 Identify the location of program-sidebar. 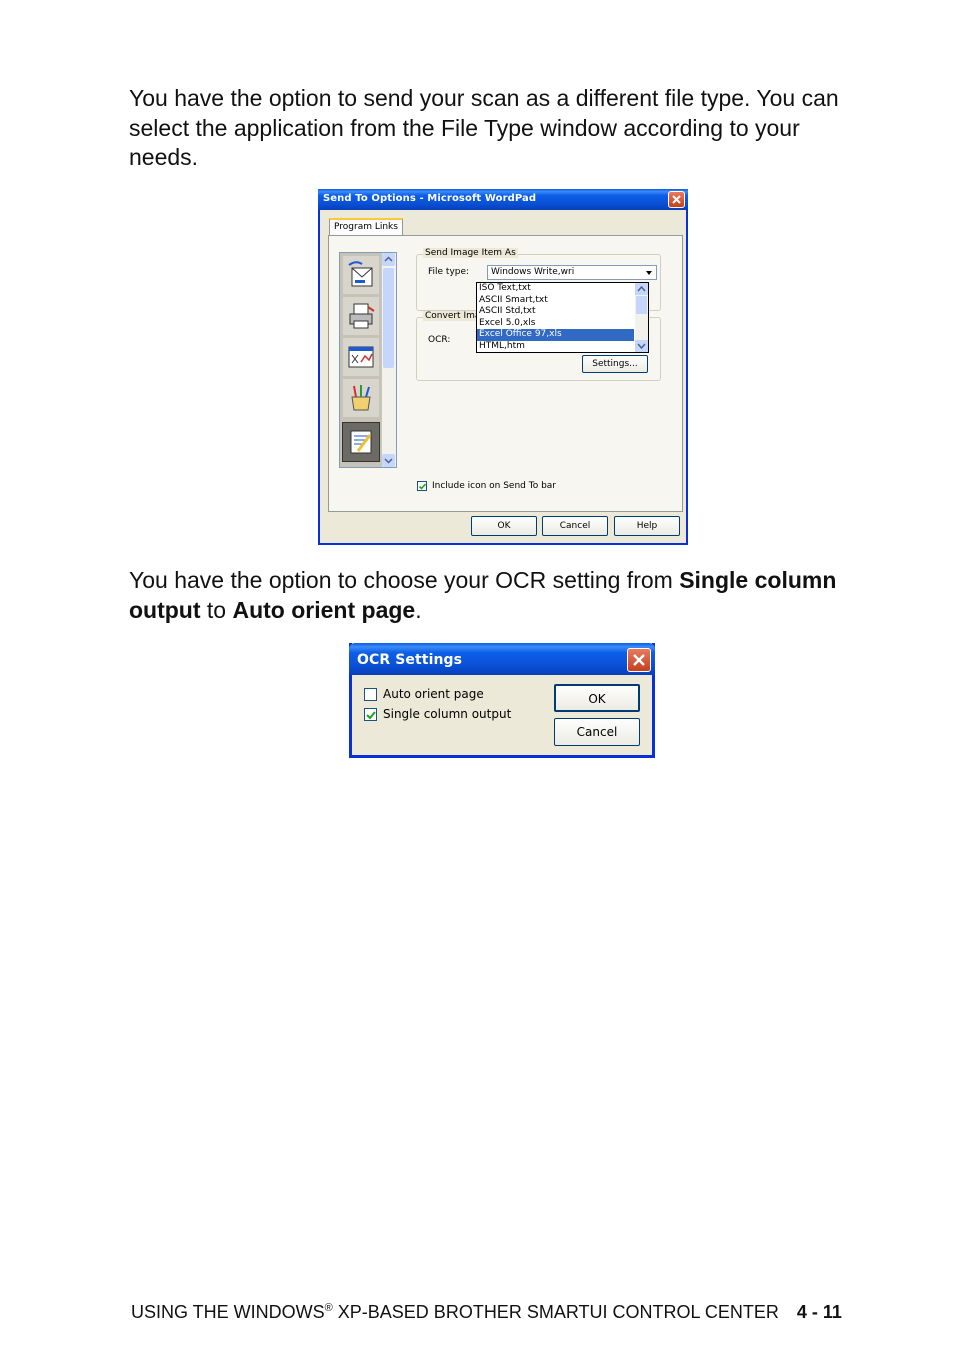
(368, 360).